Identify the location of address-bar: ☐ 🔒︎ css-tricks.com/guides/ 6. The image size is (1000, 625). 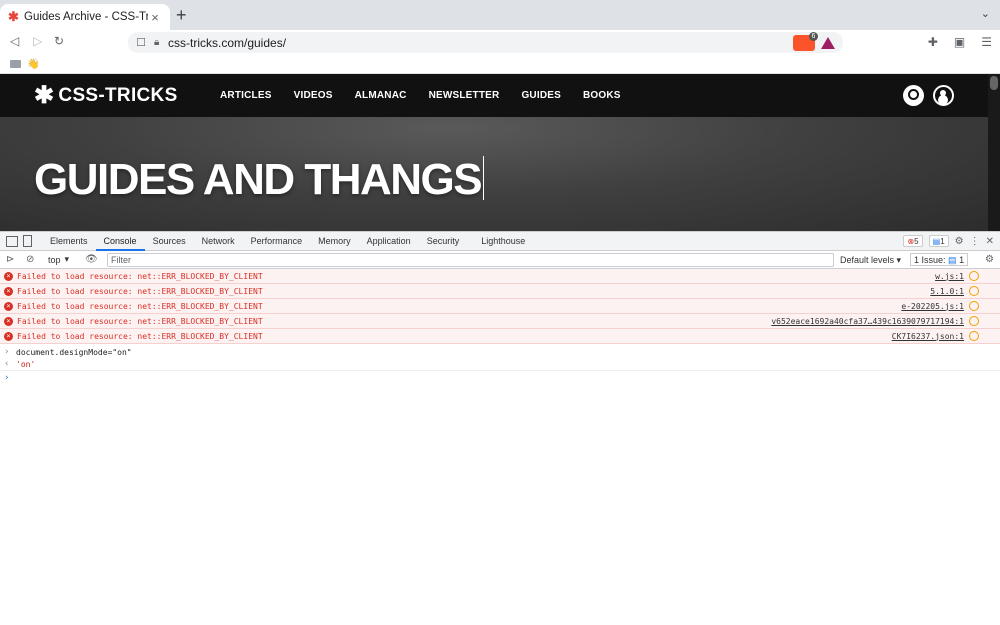
(485, 42).